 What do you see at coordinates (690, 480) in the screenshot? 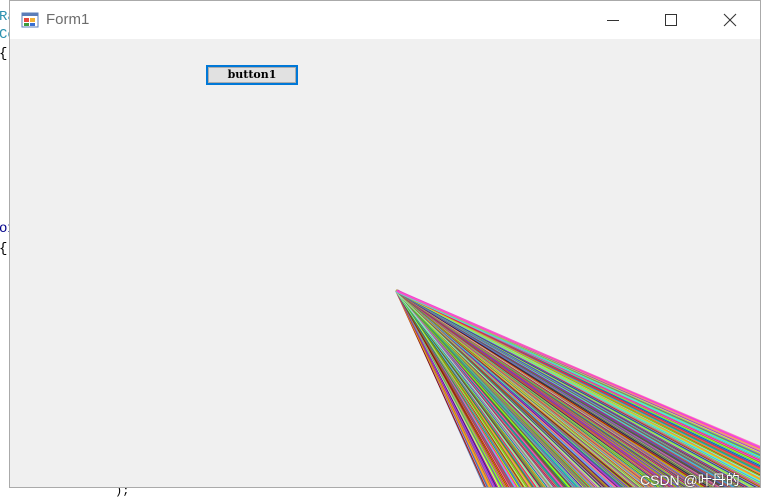
I see `watermark-text: CSDN @叶丹的` at bounding box center [690, 480].